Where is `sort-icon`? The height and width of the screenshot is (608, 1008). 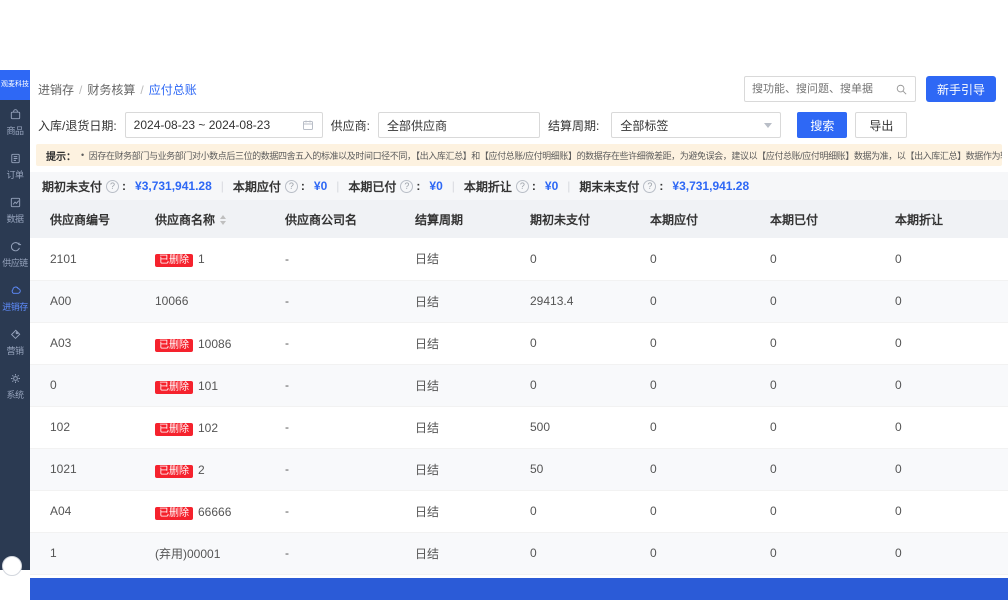
sort-icon is located at coordinates (223, 220).